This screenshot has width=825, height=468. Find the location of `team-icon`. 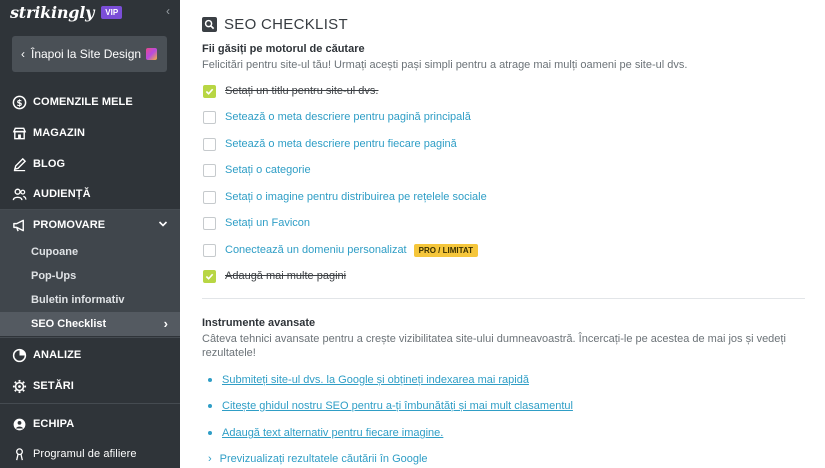

team-icon is located at coordinates (19, 424).